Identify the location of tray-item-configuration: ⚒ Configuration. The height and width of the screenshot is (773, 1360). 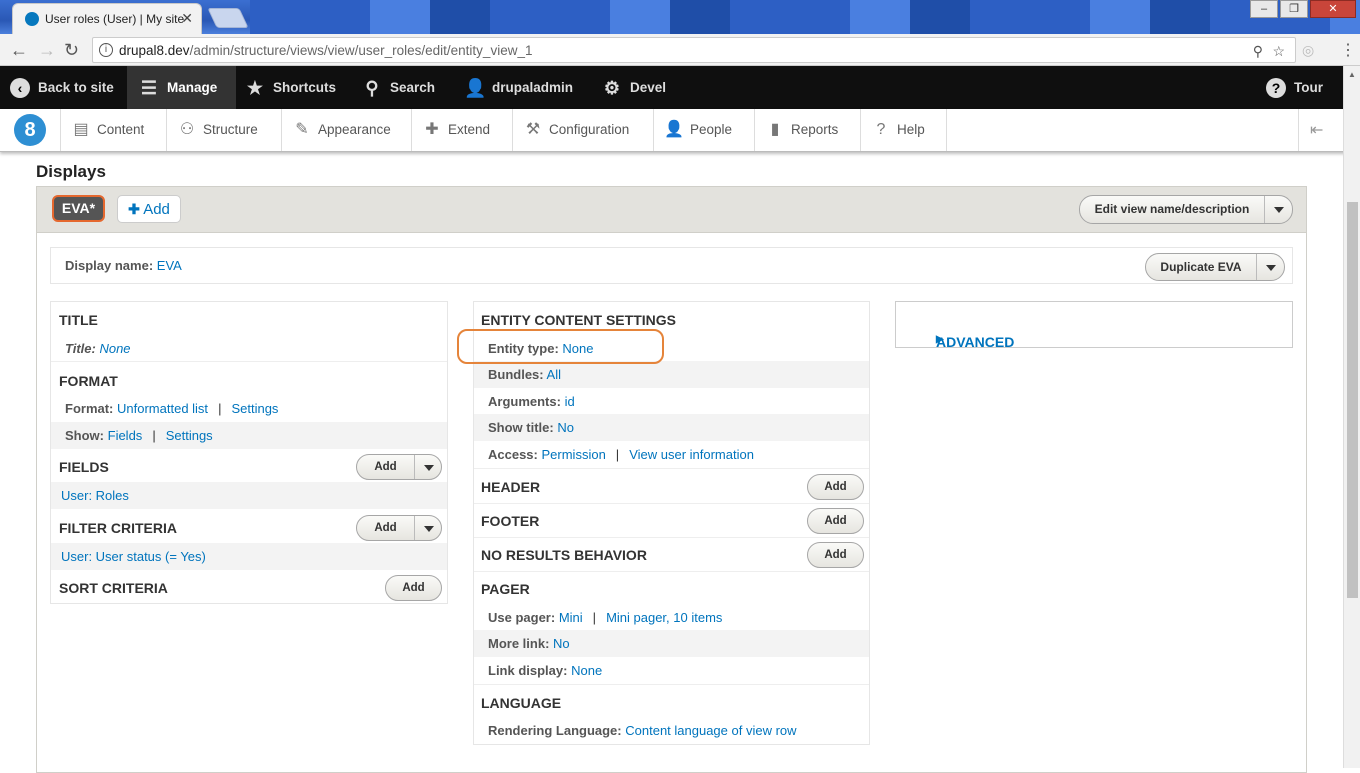
(583, 130).